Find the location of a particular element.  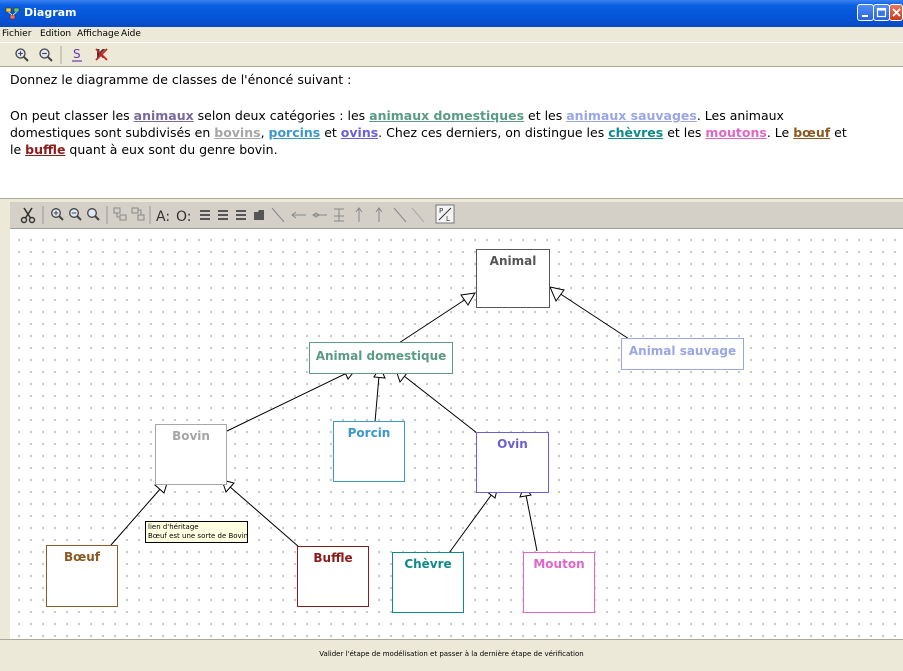

close-button is located at coordinates (896, 12).